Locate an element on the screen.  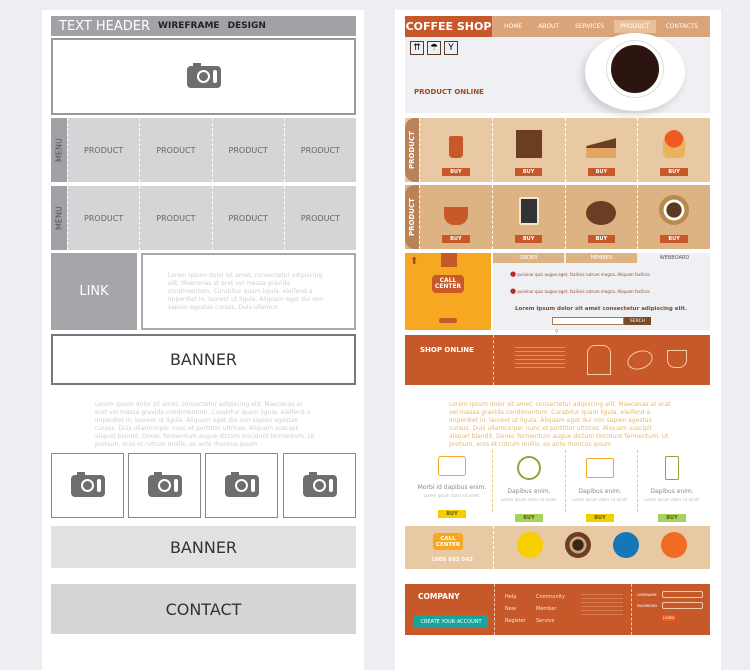
coffee-bean-icon is located at coordinates (640, 360).